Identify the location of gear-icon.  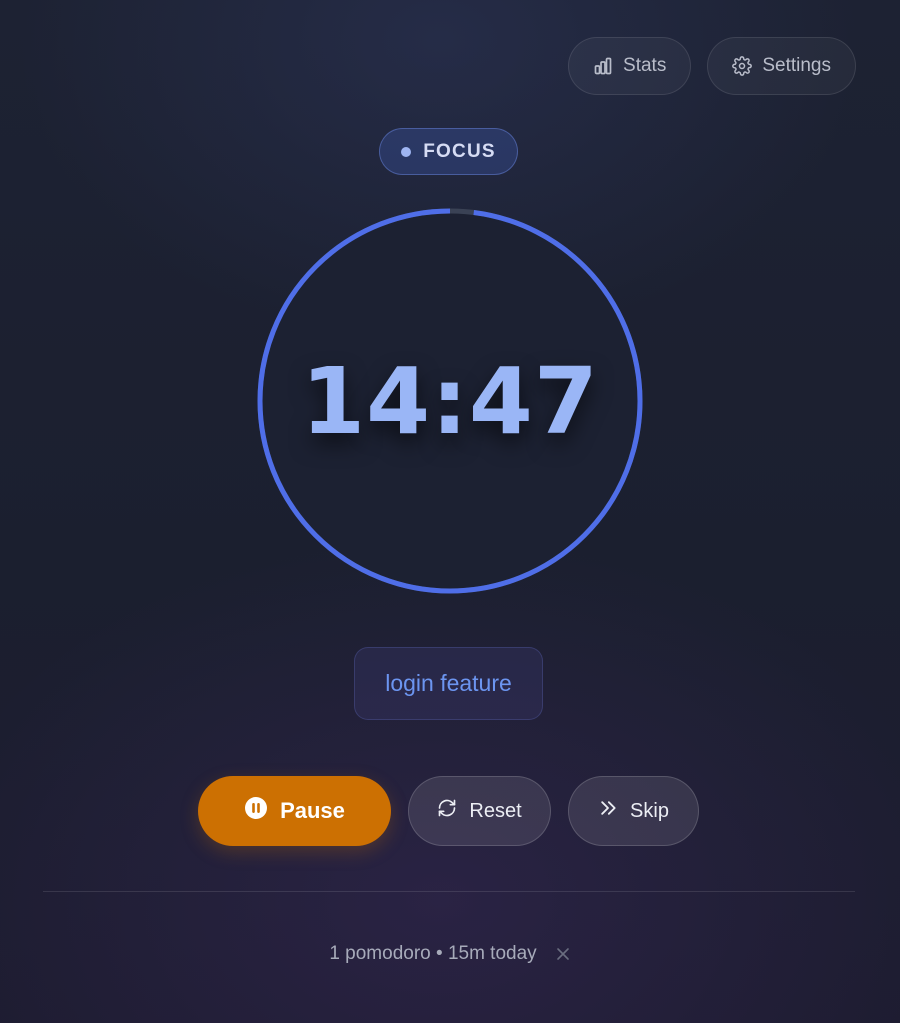
(742, 66).